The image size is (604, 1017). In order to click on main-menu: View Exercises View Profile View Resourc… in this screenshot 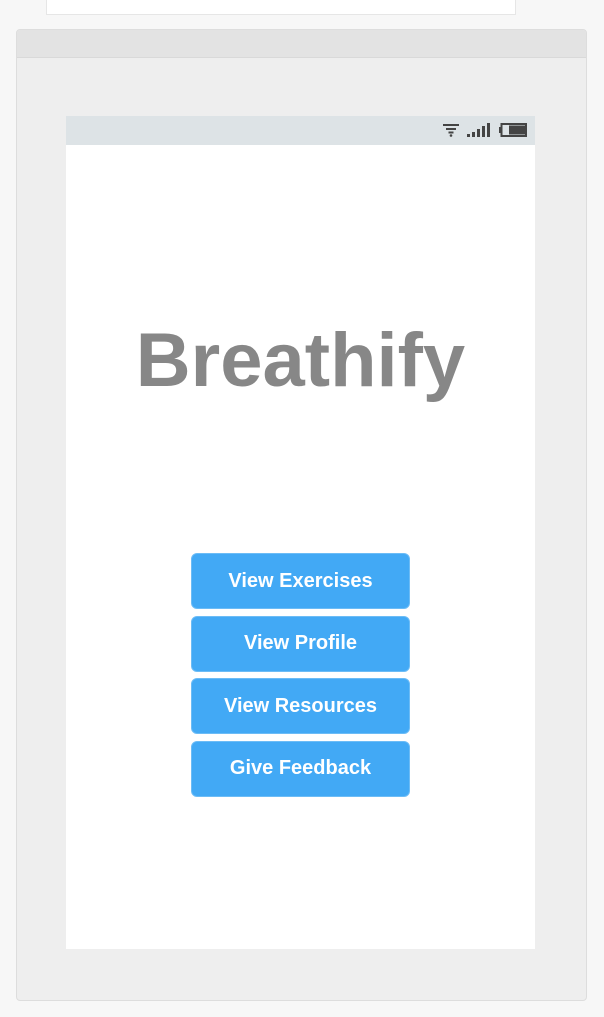, I will do `click(300, 678)`.